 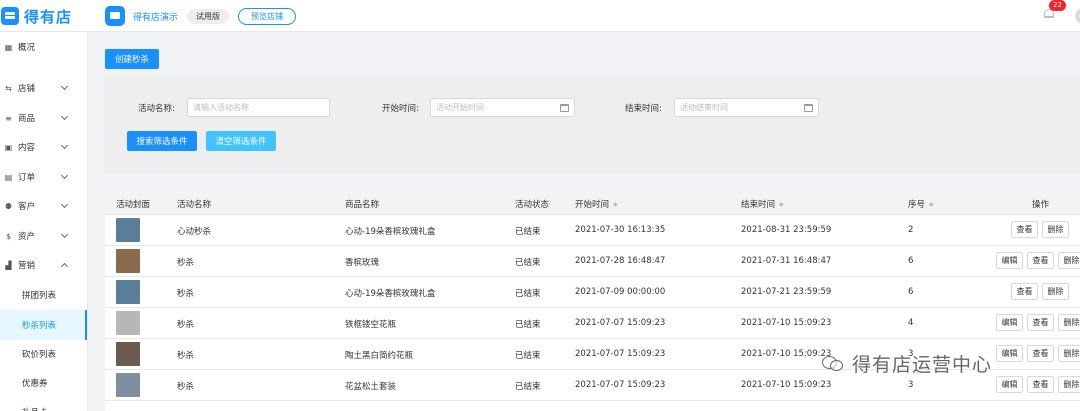 What do you see at coordinates (27, 237) in the screenshot?
I see `sidebar-item-label: 资产` at bounding box center [27, 237].